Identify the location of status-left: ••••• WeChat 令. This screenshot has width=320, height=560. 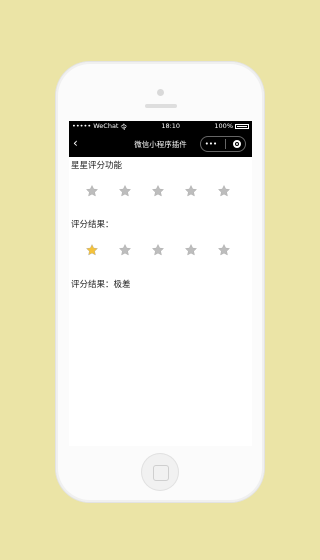
(99, 126).